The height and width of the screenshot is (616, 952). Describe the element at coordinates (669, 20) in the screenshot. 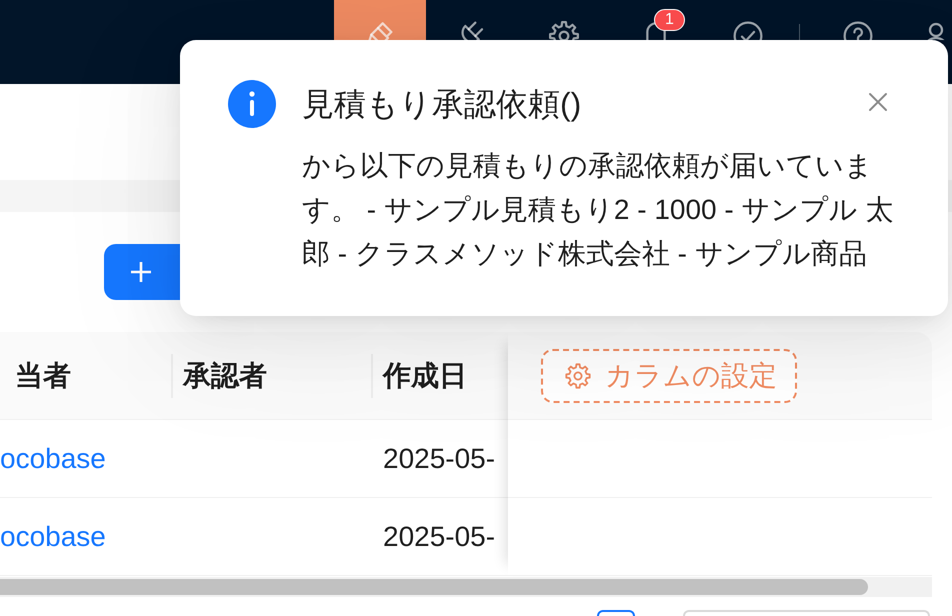

I see `notification-badge: 1` at that location.